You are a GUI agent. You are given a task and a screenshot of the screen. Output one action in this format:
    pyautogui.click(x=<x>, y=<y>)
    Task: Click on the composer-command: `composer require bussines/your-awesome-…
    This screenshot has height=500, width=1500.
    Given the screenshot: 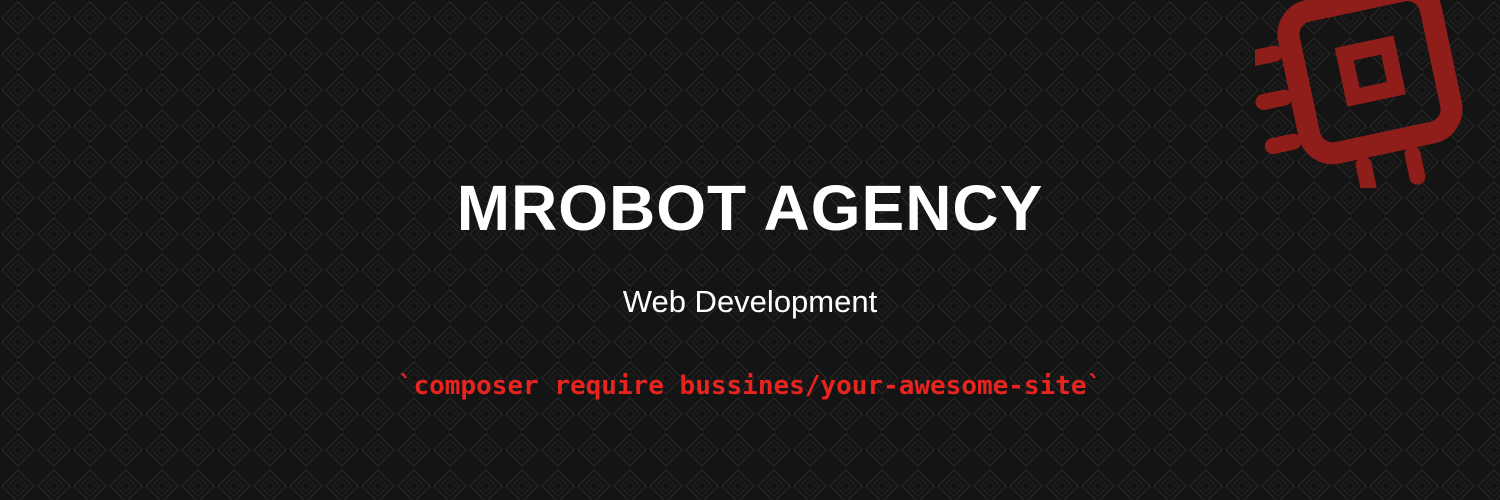 What is the action you would take?
    pyautogui.click(x=750, y=386)
    